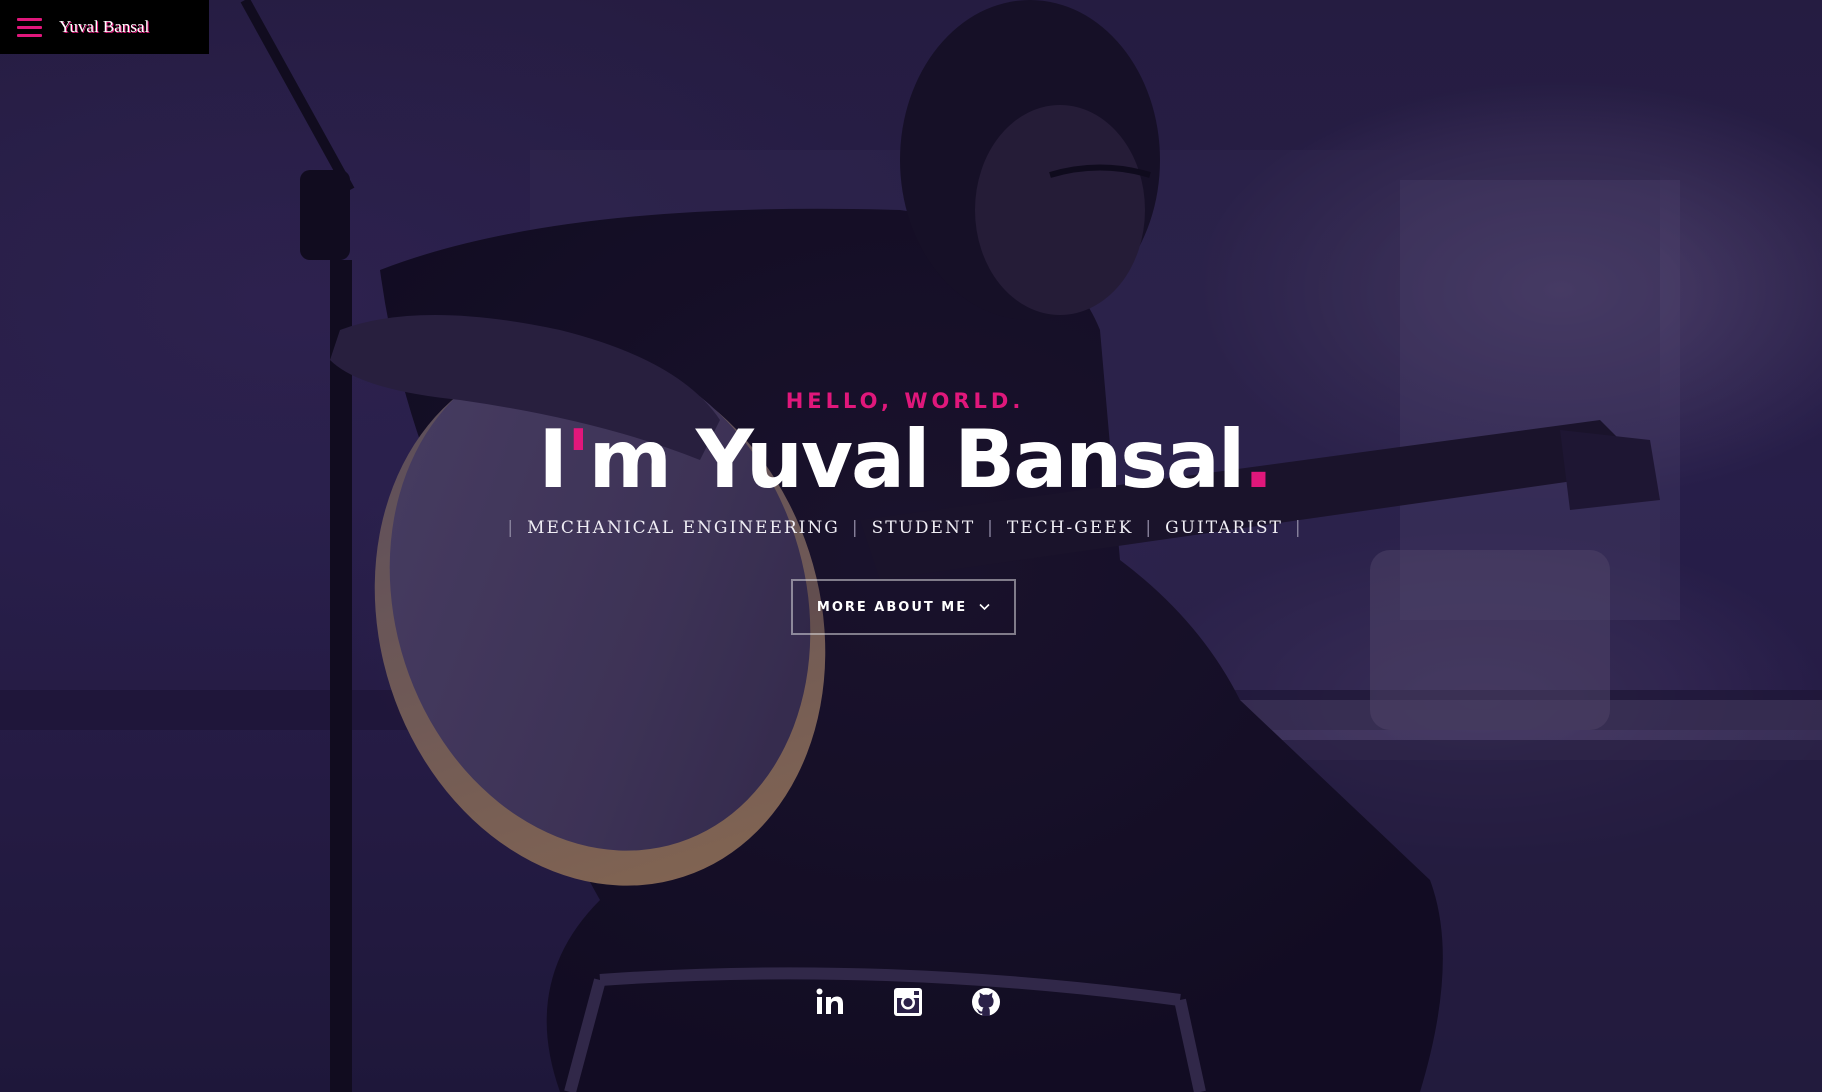 The height and width of the screenshot is (1092, 1822). I want to click on brand-name: Yuval Bansal, so click(104, 27).